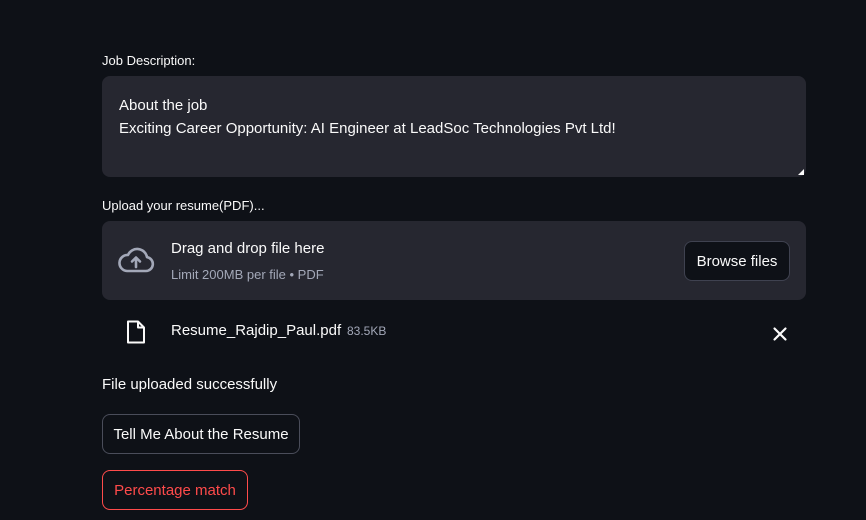 Image resolution: width=866 pixels, height=520 pixels. What do you see at coordinates (190, 384) in the screenshot?
I see `upload-status-message: File uploaded successfully` at bounding box center [190, 384].